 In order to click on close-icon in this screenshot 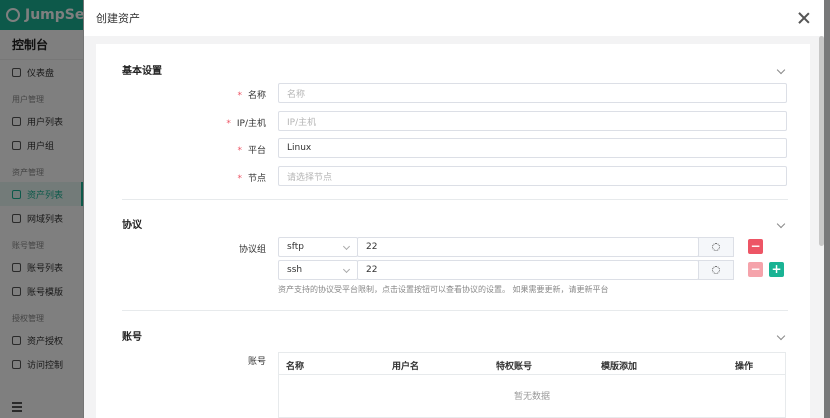, I will do `click(804, 18)`.